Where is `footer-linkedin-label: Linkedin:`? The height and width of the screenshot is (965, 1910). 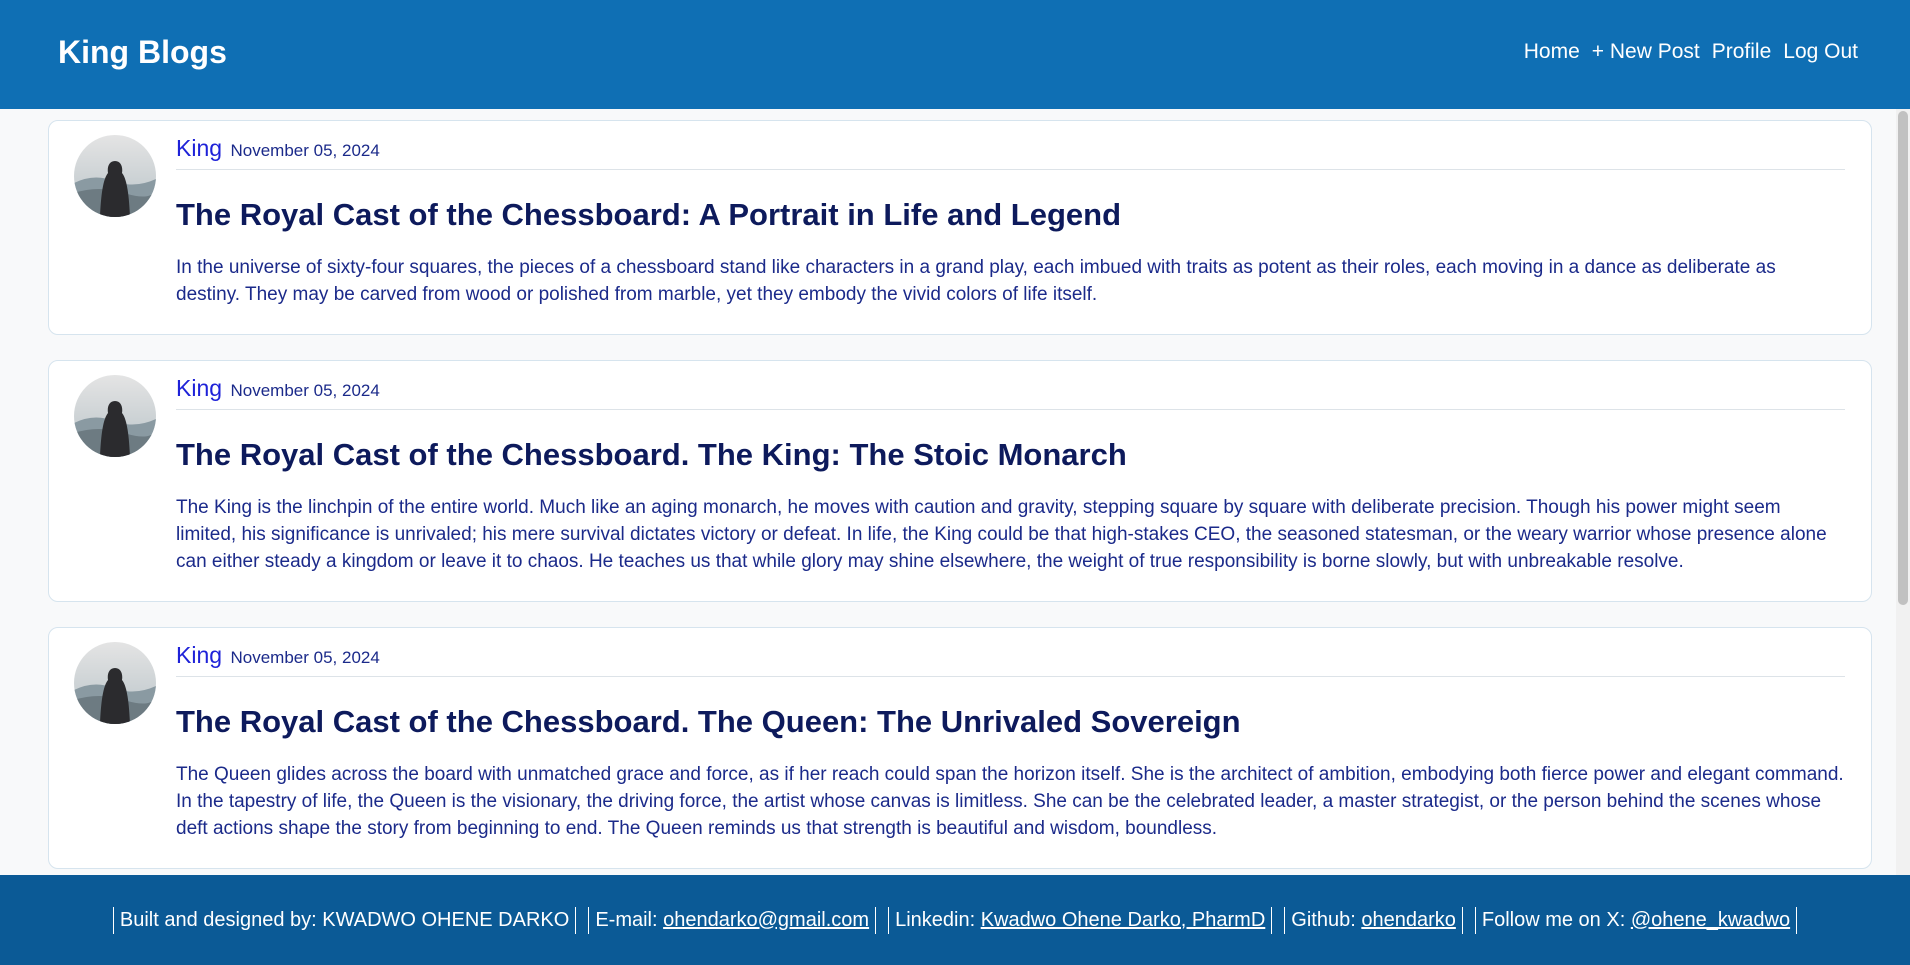 footer-linkedin-label: Linkedin: is located at coordinates (938, 919).